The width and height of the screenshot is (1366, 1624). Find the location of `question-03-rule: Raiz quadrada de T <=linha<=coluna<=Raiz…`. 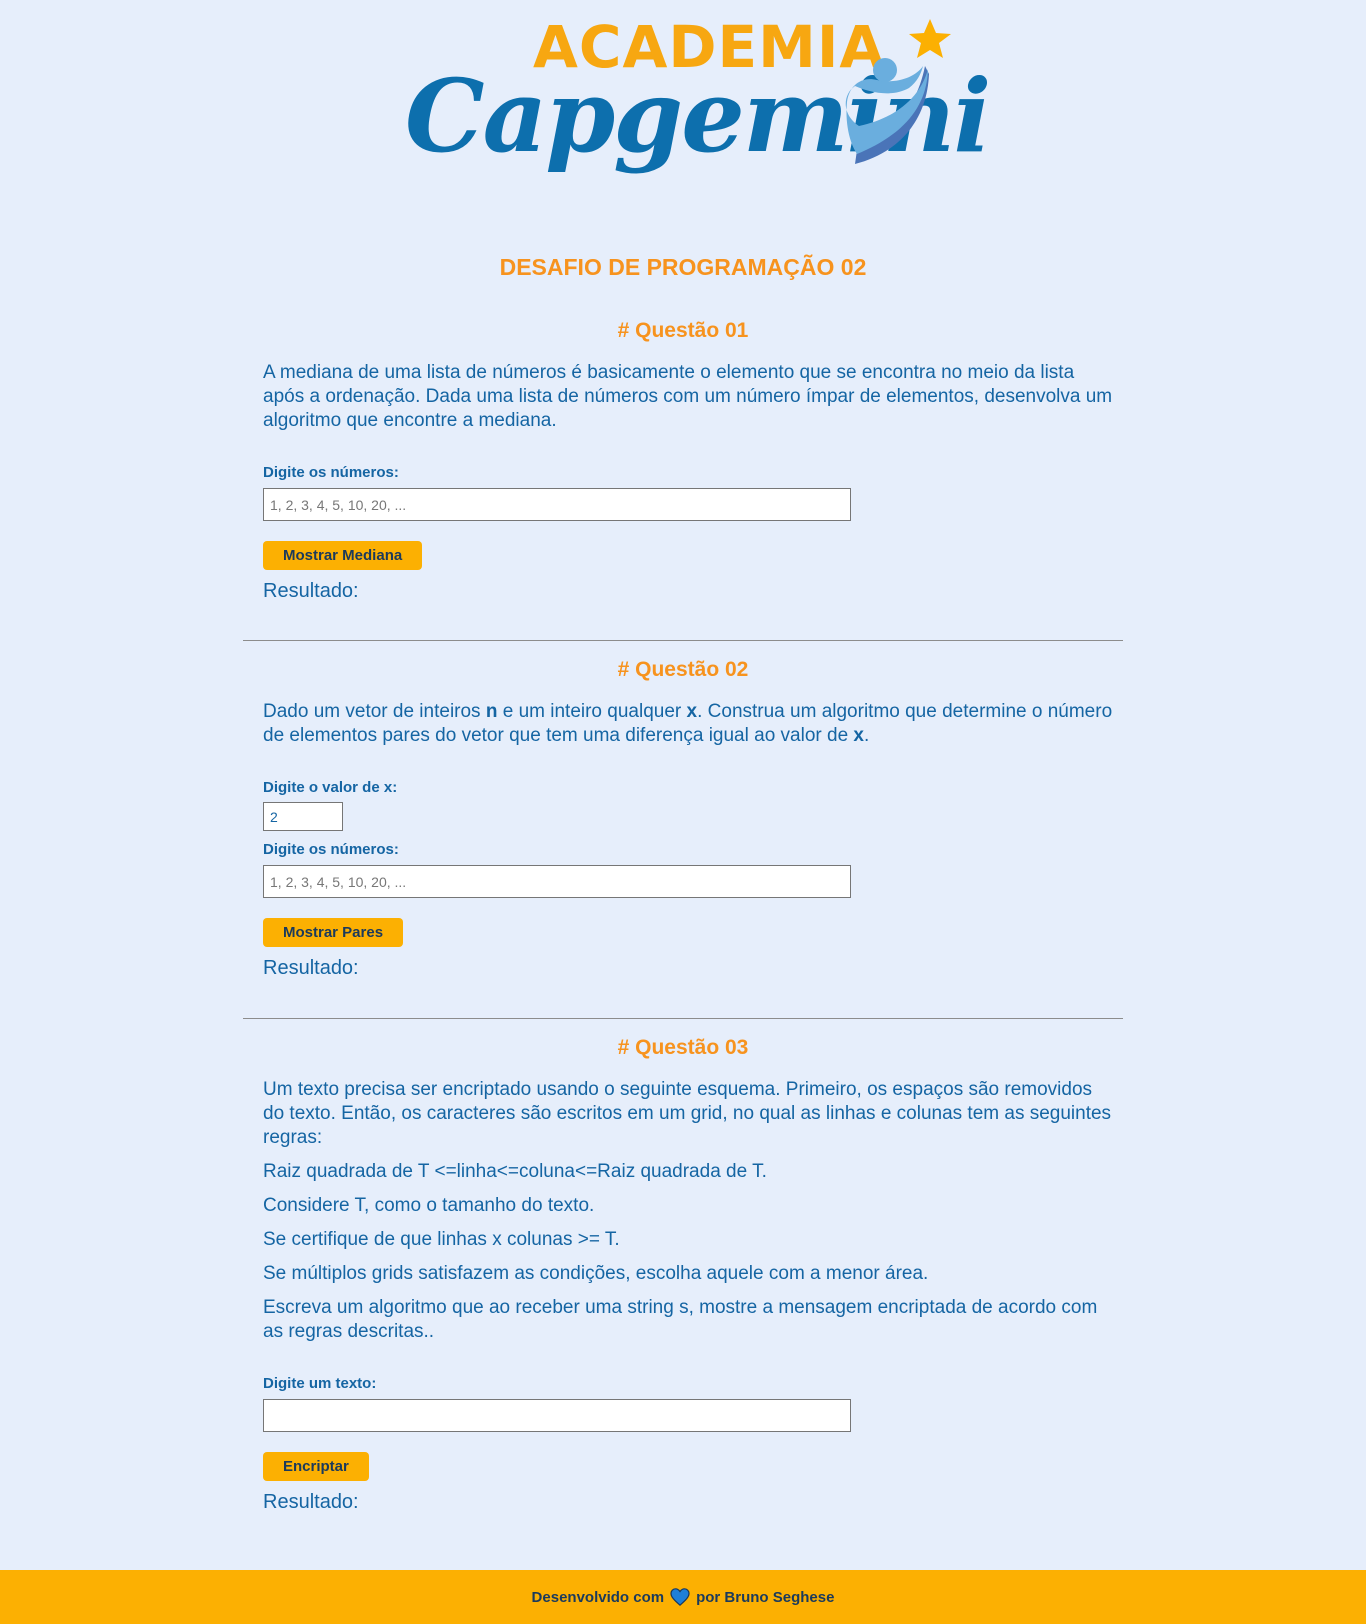

question-03-rule: Raiz quadrada de T <=linha<=coluna<=Raiz… is located at coordinates (515, 1171).